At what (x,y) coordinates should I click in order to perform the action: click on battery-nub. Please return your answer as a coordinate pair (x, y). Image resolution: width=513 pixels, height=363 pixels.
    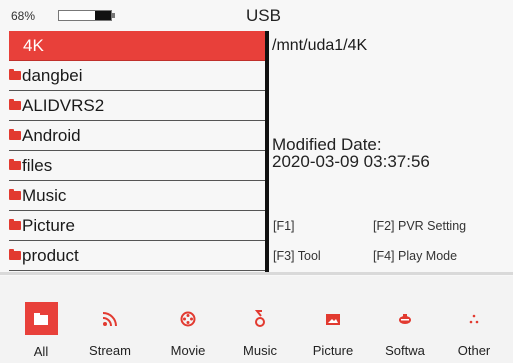
    Looking at the image, I should click on (113, 15).